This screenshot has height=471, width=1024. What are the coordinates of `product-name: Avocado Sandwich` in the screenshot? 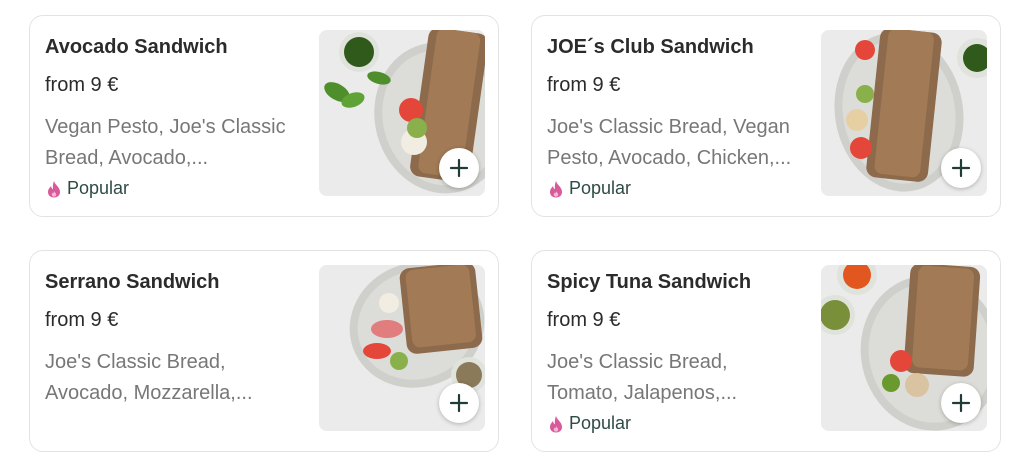 It's located at (136, 47).